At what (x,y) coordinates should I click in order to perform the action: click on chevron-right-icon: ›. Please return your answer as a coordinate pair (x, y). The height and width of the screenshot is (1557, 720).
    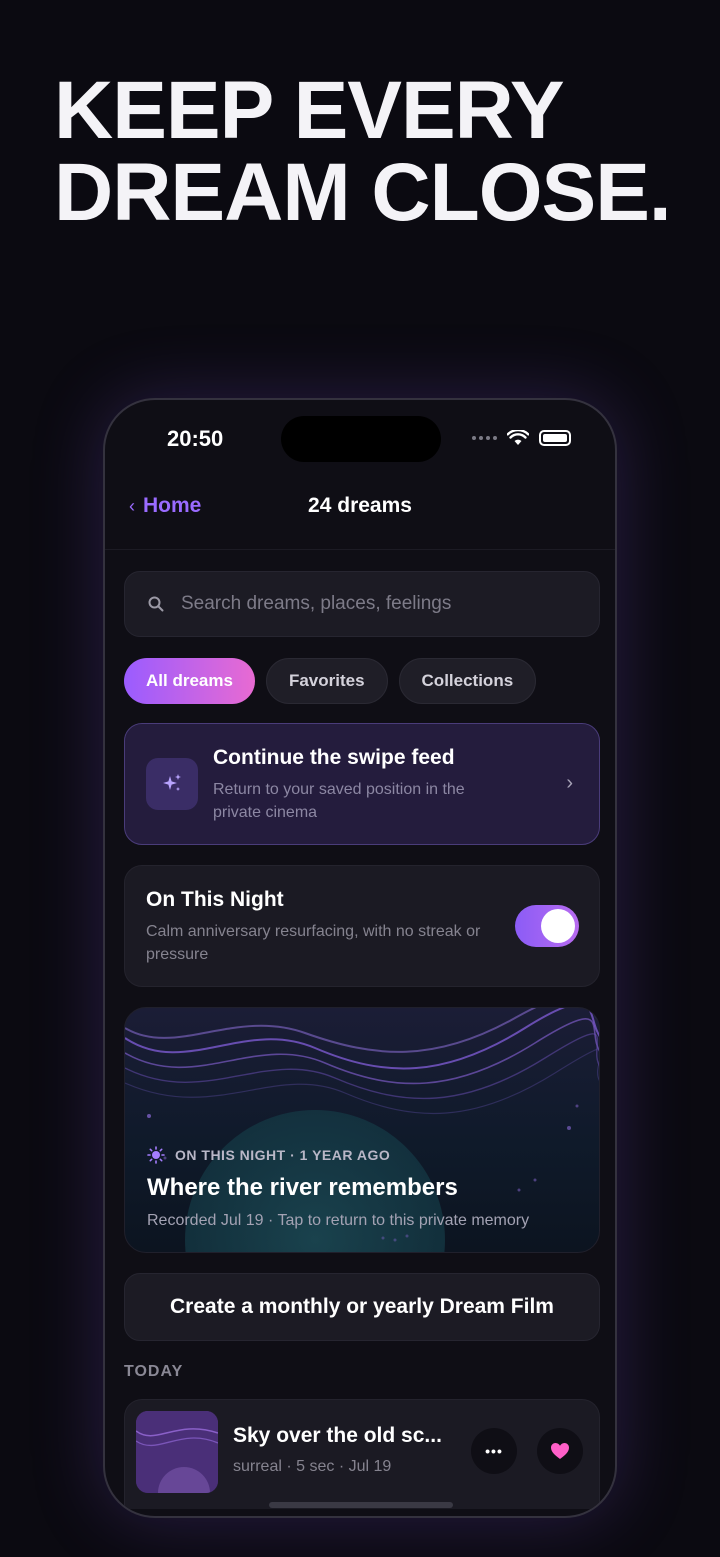
    Looking at the image, I should click on (569, 783).